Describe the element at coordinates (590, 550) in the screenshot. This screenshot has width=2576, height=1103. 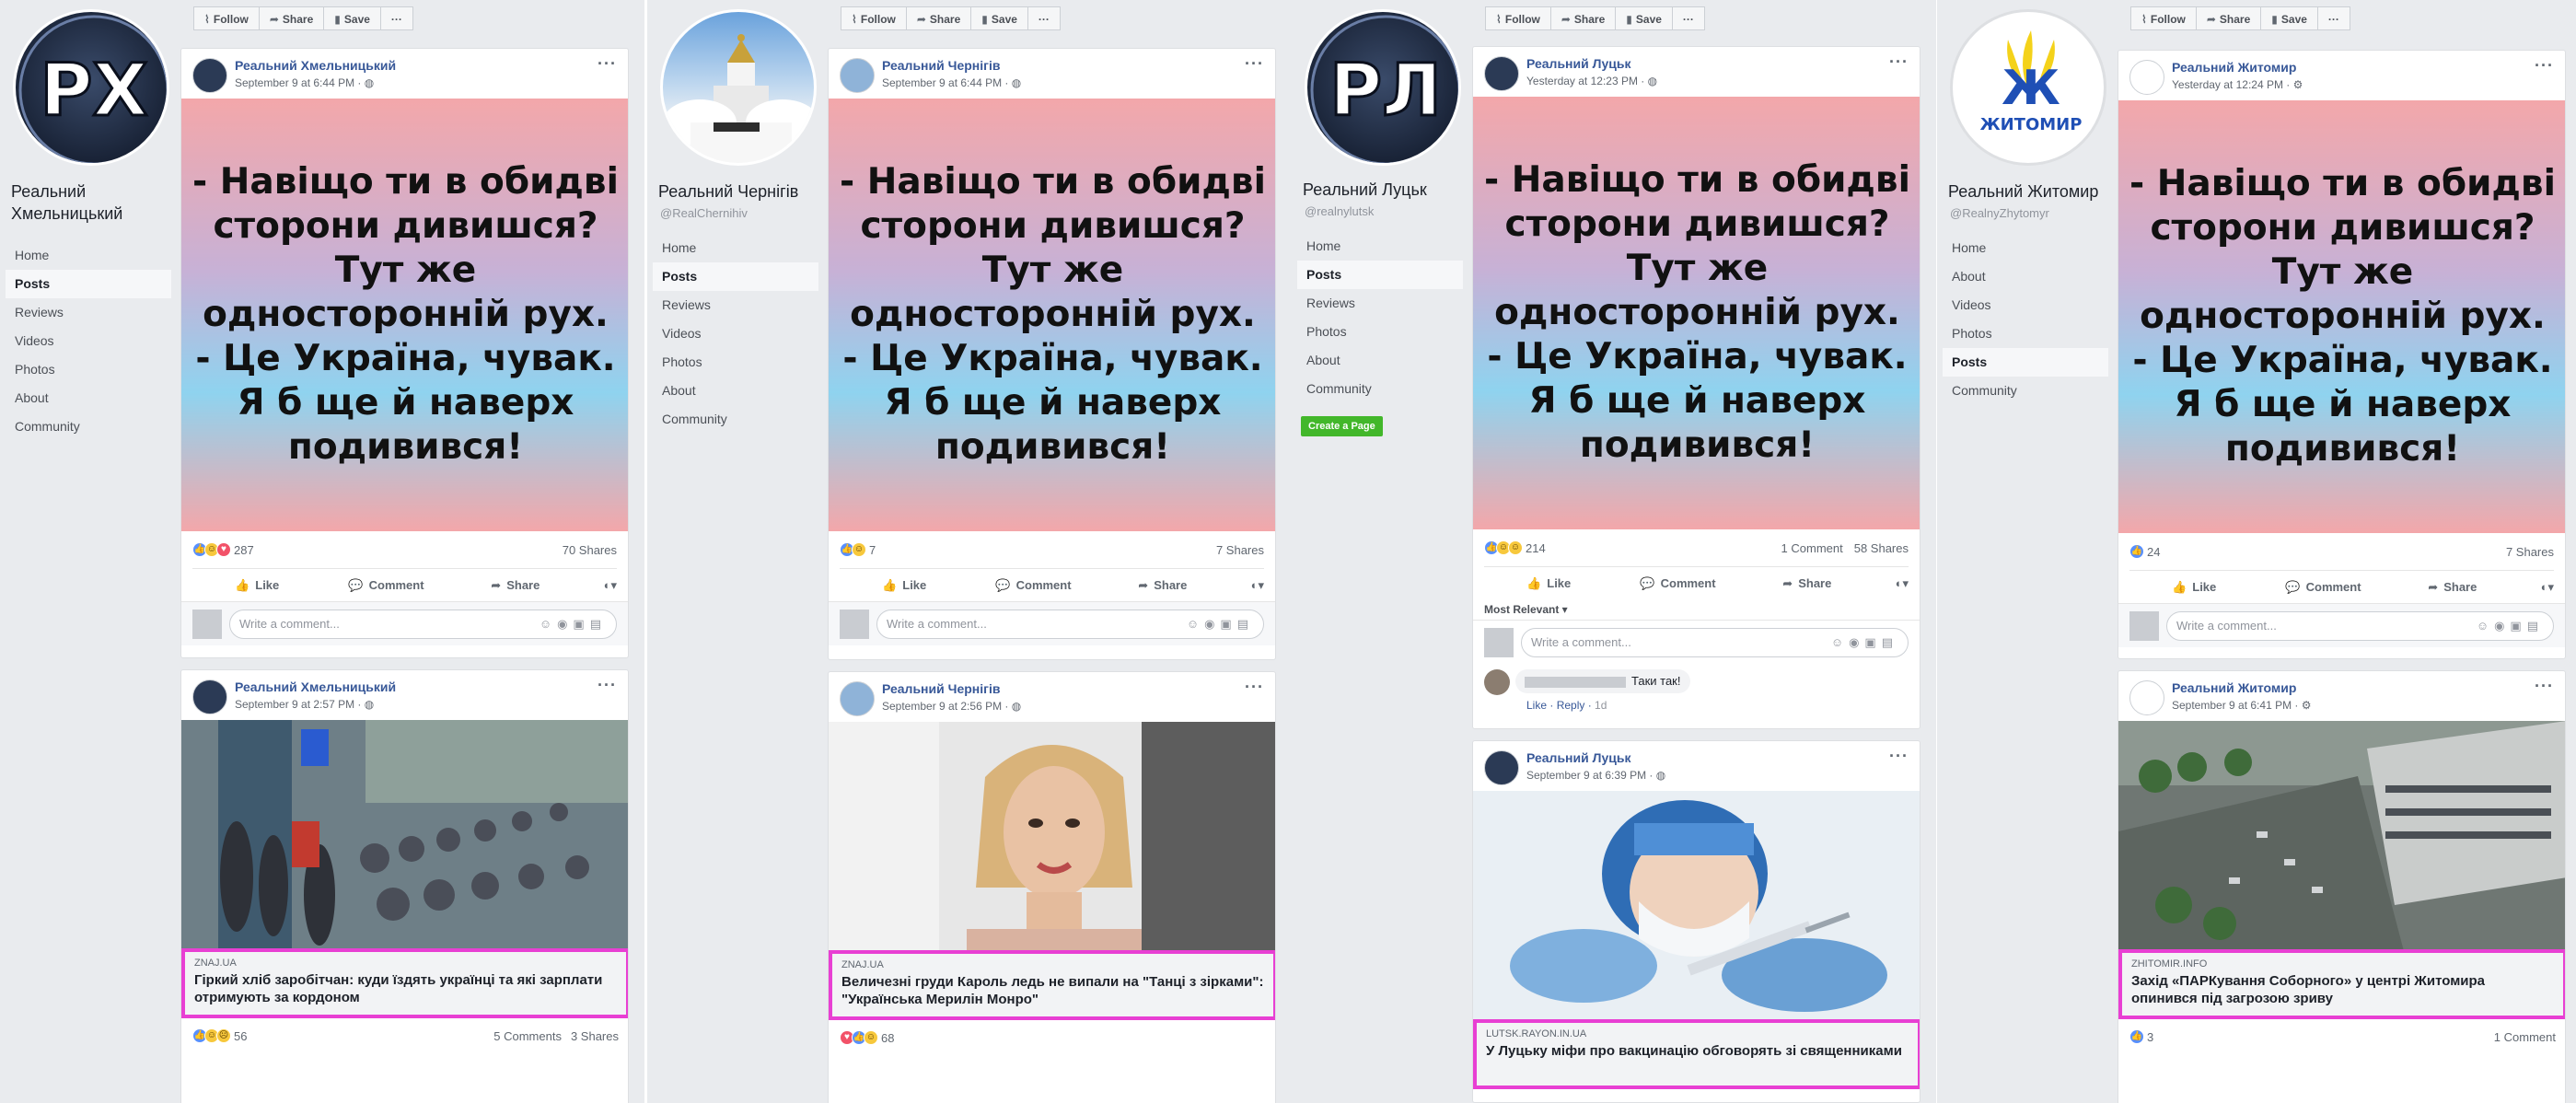
I see `share-count: 70 Shares` at that location.